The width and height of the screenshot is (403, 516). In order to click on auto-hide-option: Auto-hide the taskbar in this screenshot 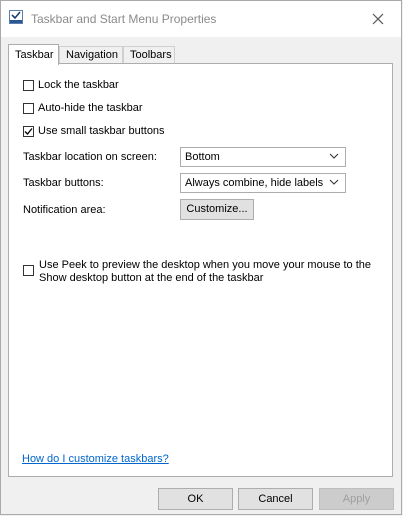, I will do `click(83, 108)`.